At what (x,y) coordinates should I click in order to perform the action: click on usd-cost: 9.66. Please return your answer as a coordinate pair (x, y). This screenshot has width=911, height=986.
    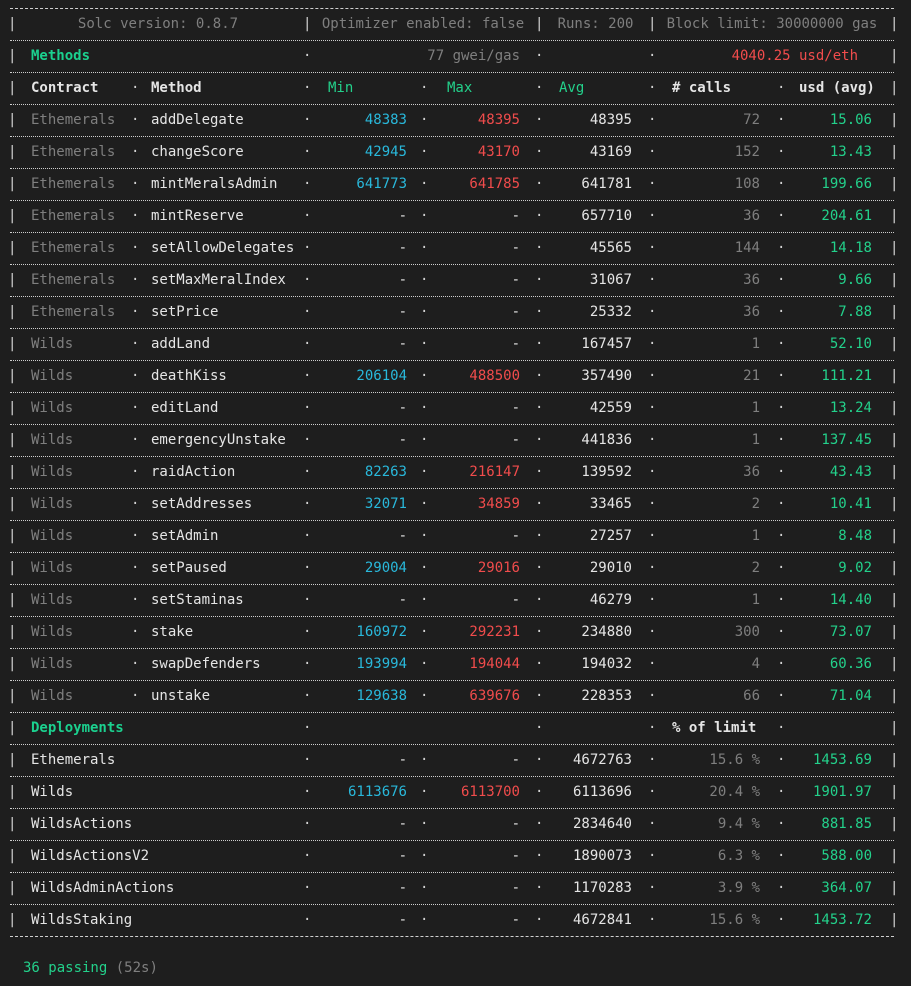
    Looking at the image, I should click on (855, 280).